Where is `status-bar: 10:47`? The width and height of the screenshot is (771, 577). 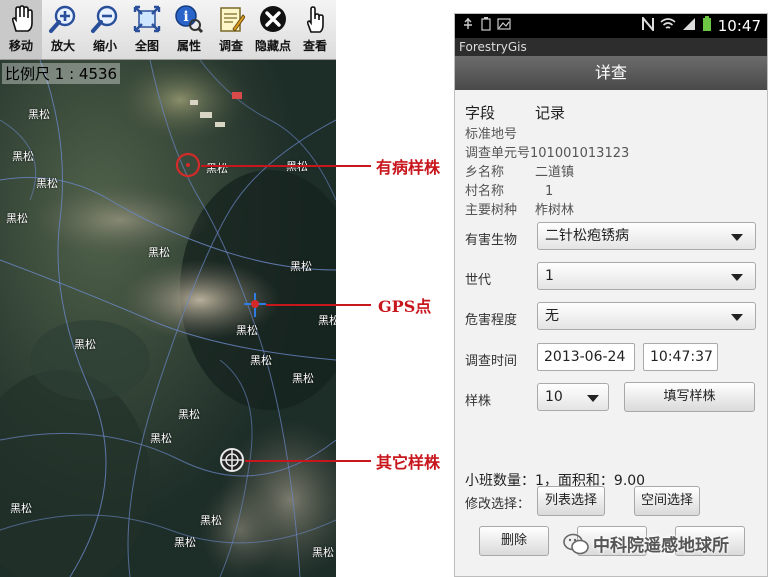
status-bar: 10:47 is located at coordinates (611, 26).